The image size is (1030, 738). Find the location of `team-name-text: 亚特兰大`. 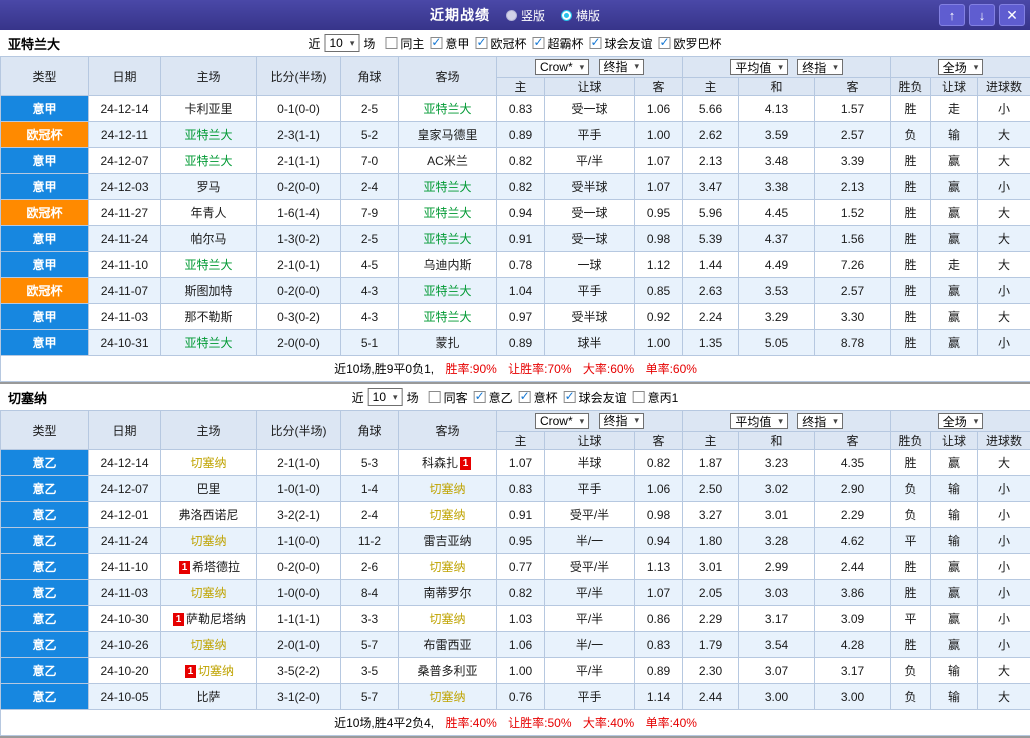

team-name-text: 亚特兰大 is located at coordinates (208, 343).